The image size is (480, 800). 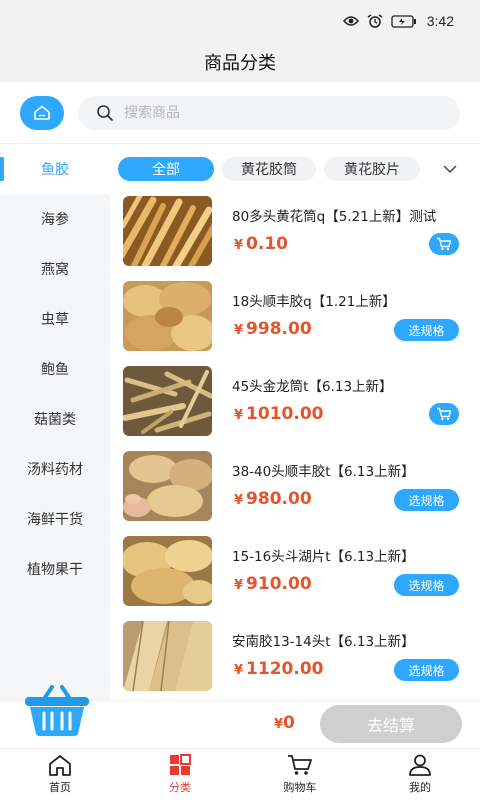 What do you see at coordinates (312, 387) in the screenshot?
I see `product-name: 45头金龙筒t【6.13上新】` at bounding box center [312, 387].